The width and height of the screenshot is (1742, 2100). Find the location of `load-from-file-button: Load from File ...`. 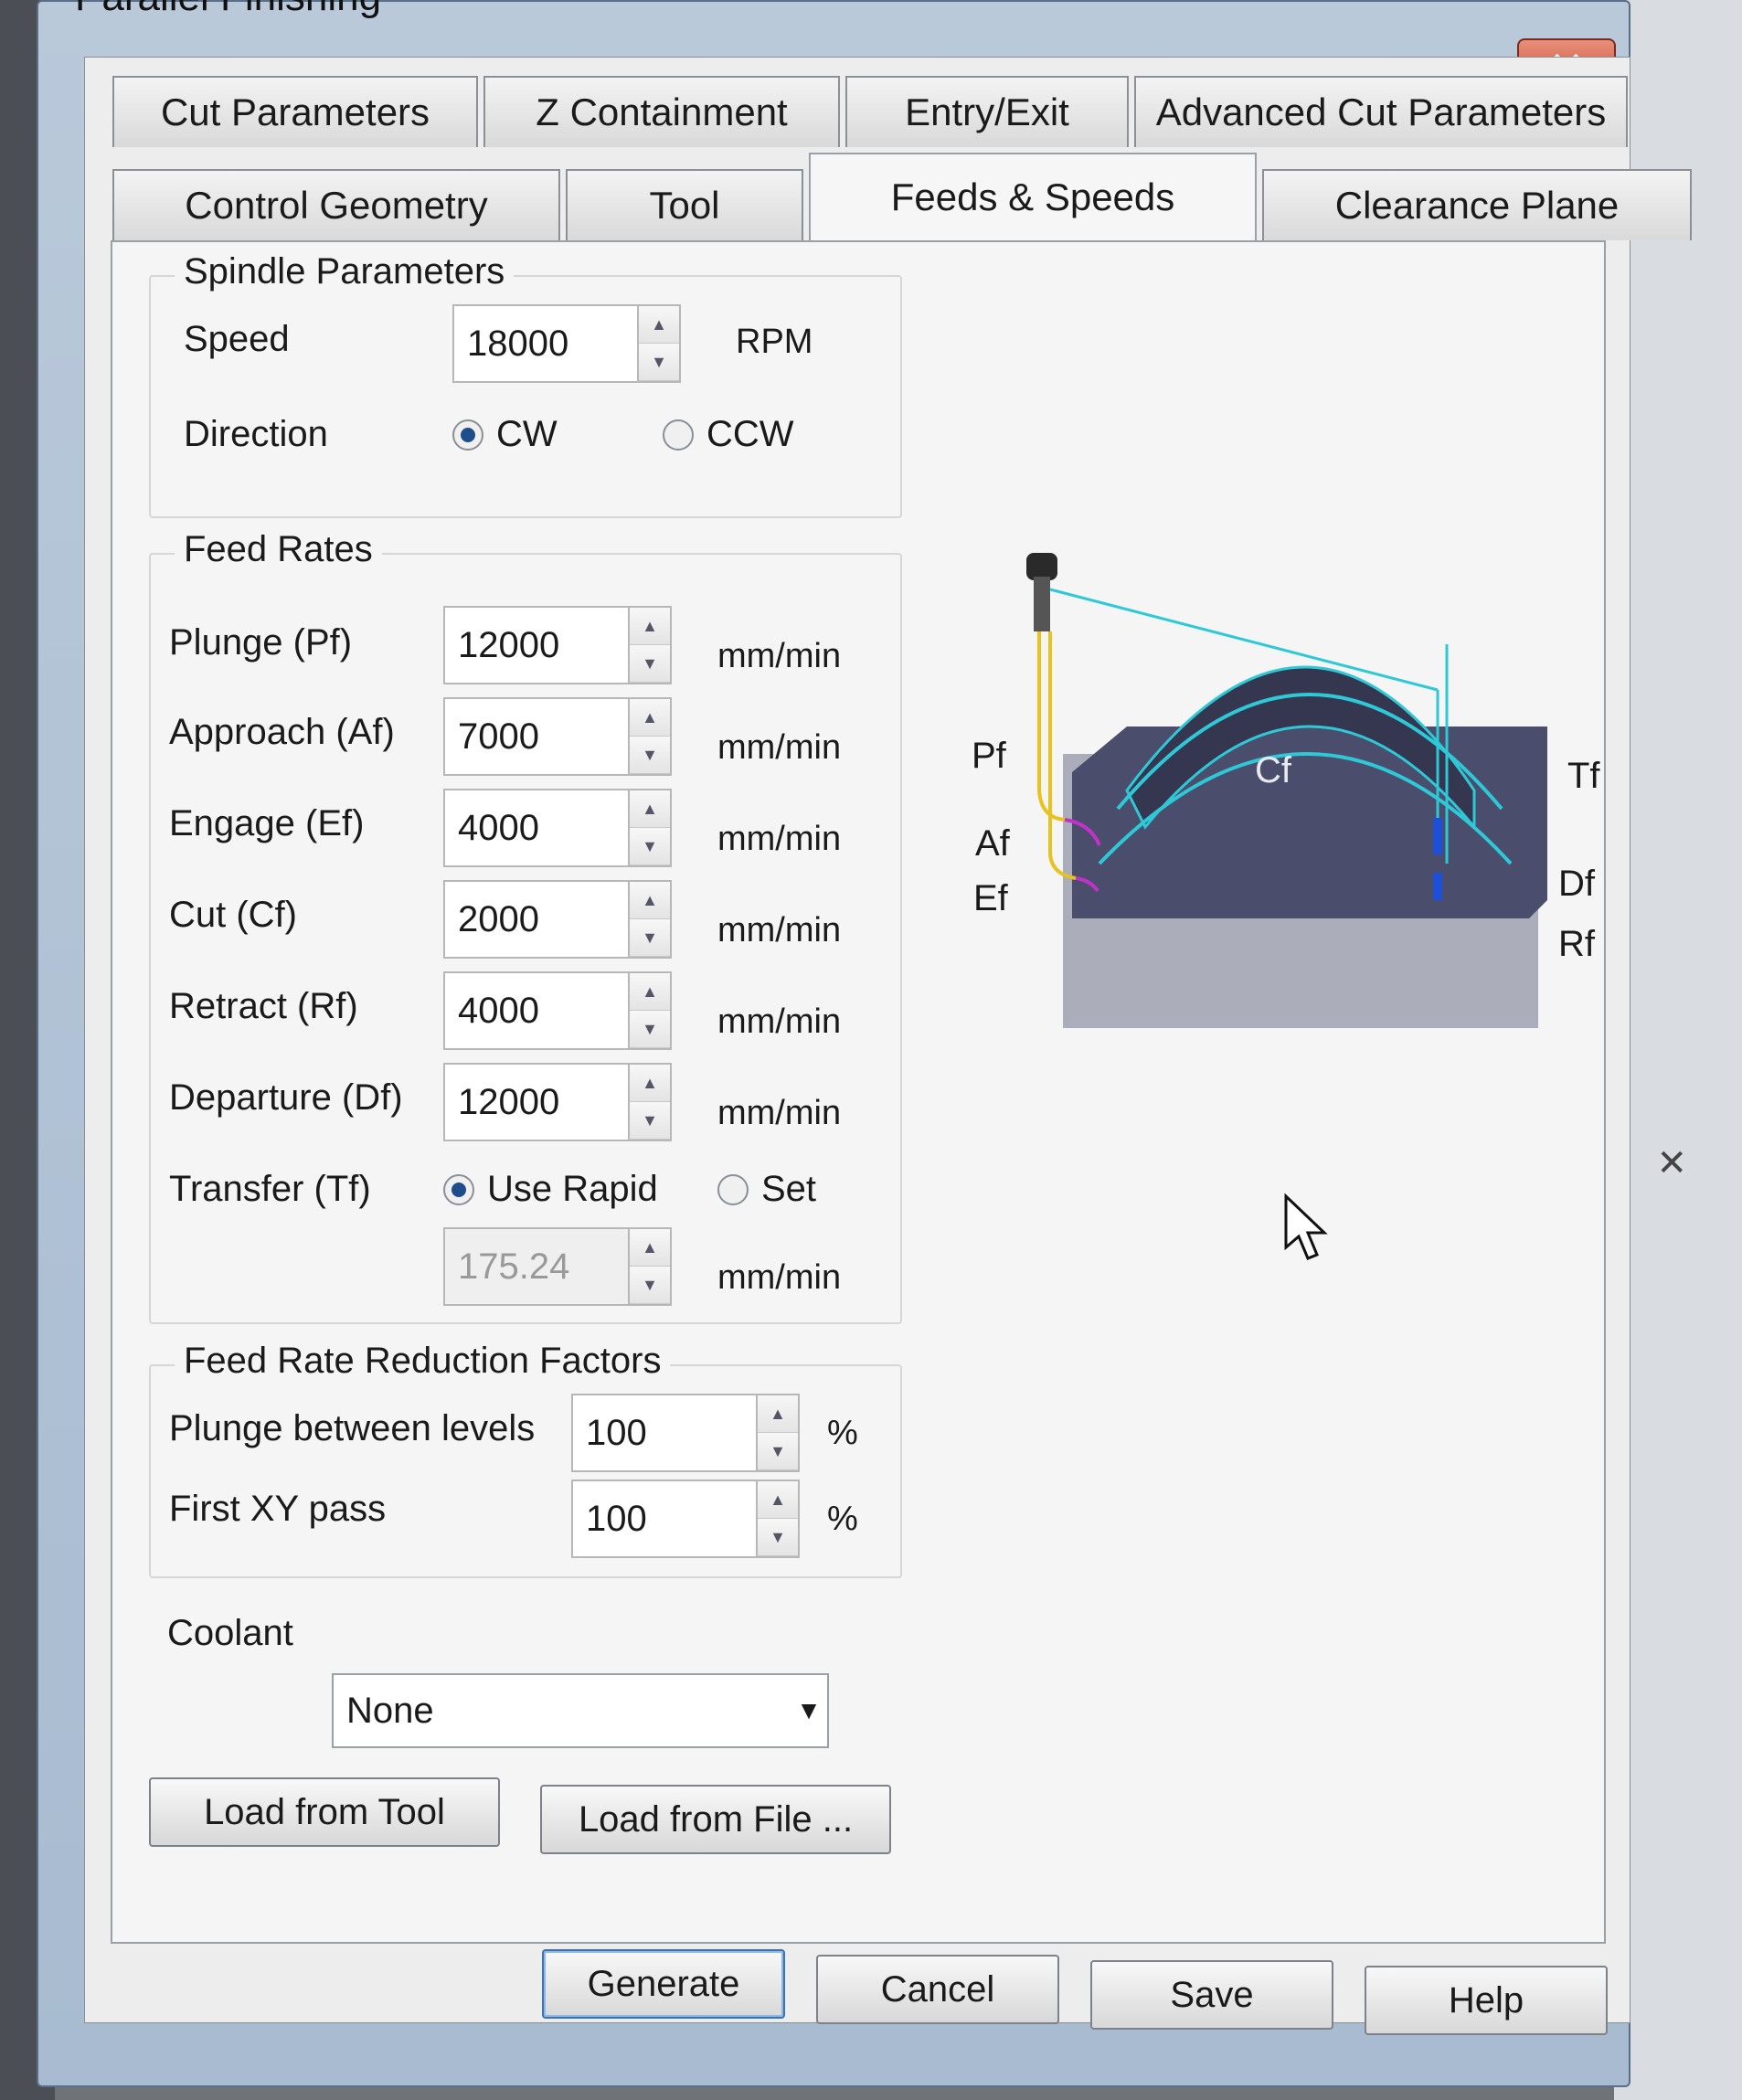

load-from-file-button: Load from File ... is located at coordinates (715, 1819).